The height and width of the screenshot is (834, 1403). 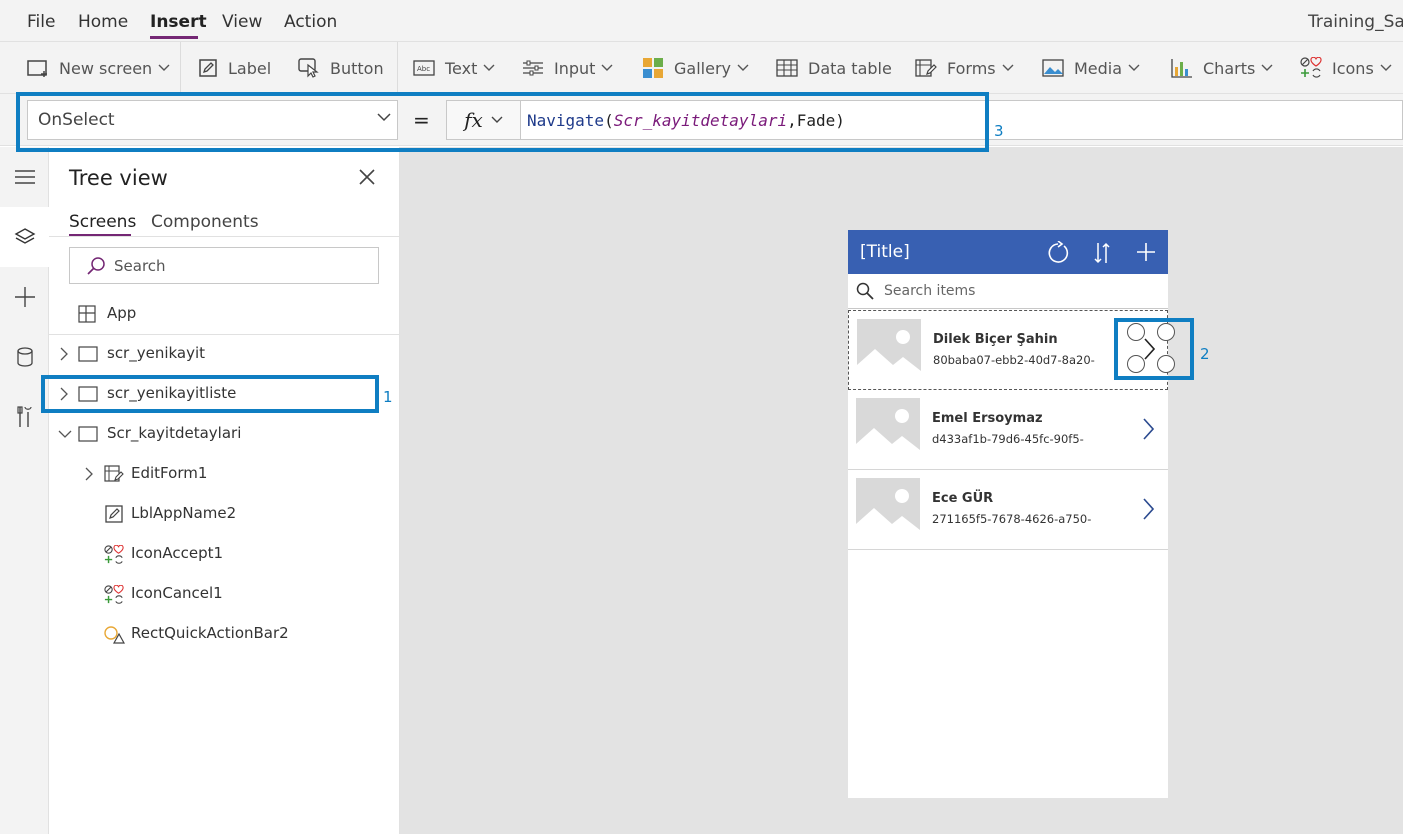 What do you see at coordinates (971, 68) in the screenshot?
I see `forms-label: Forms` at bounding box center [971, 68].